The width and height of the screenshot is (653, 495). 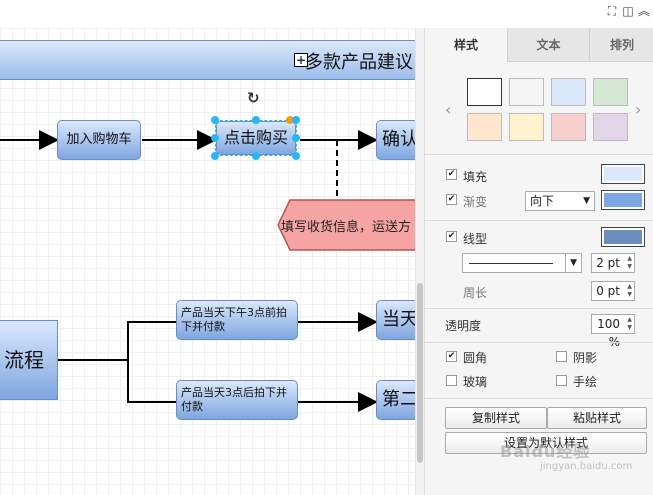 I want to click on rounded-checkbox: ✔, so click(x=451, y=356).